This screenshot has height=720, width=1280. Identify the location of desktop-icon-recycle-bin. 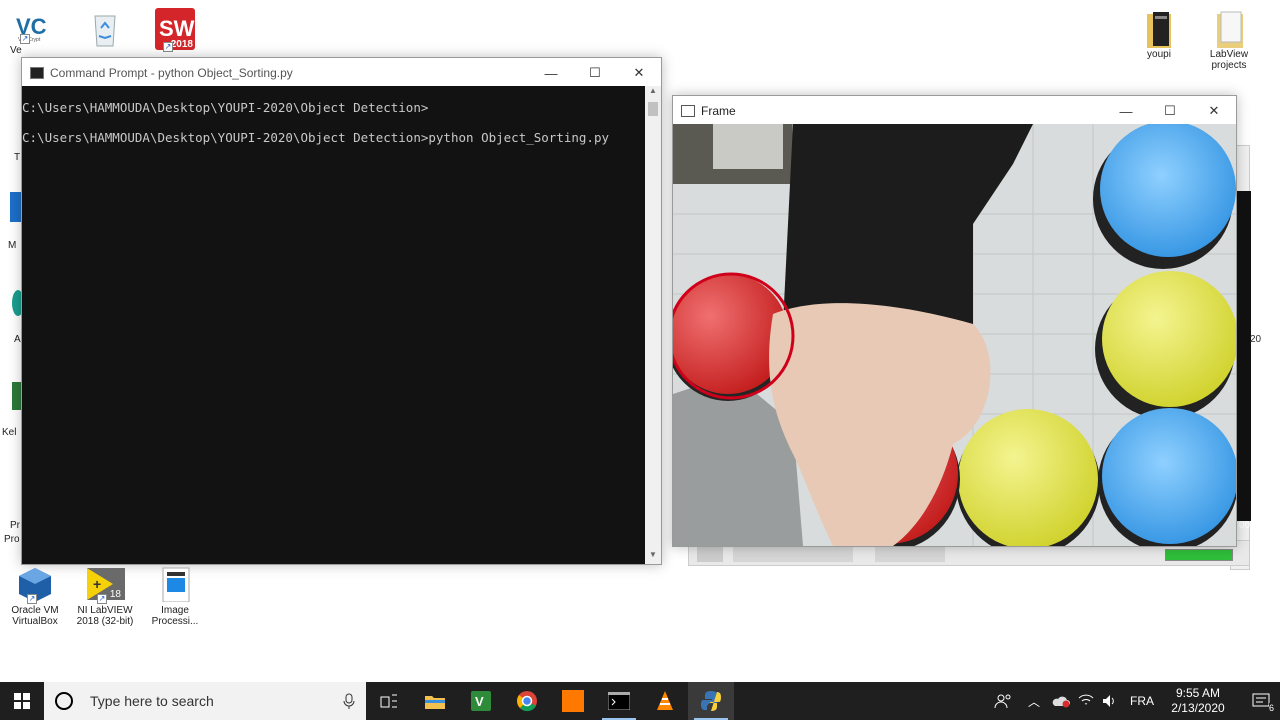
(105, 27).